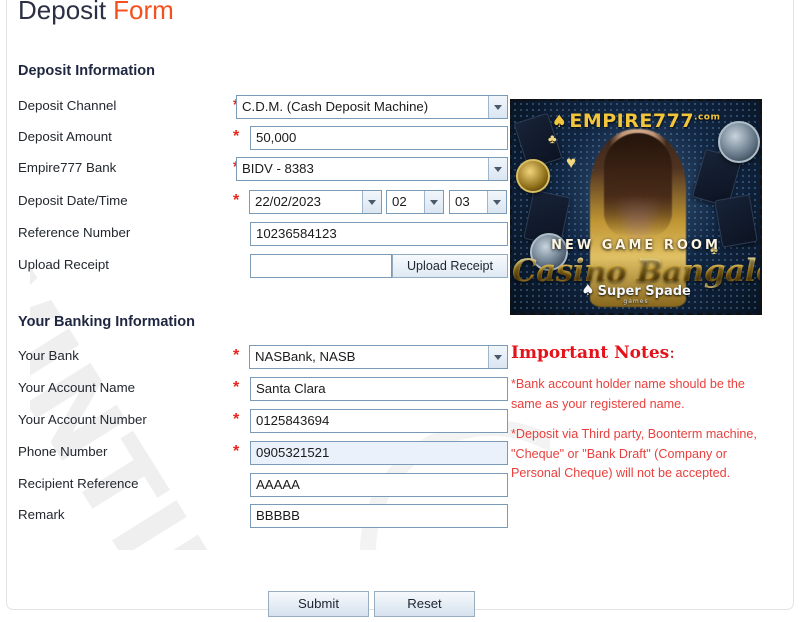 The width and height of the screenshot is (800, 622). I want to click on empire777-logo-domain: .com, so click(707, 117).